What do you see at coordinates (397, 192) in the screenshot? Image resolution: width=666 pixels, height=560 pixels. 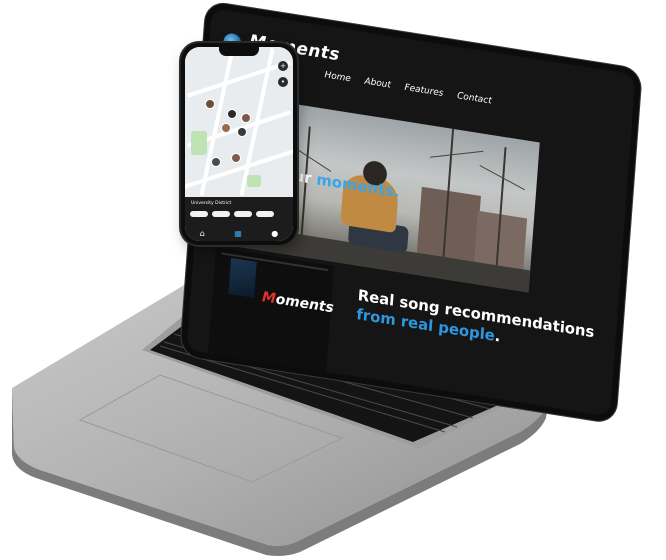 I see `hero-text-suffix: .` at bounding box center [397, 192].